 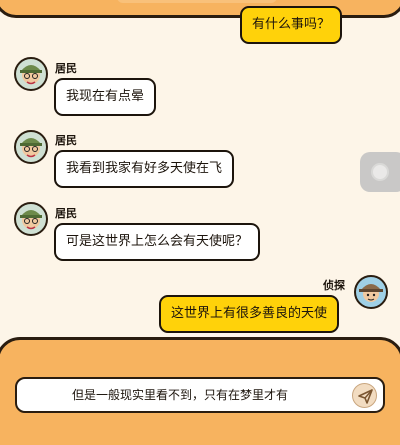 What do you see at coordinates (291, 25) in the screenshot?
I see `player-message-bubble: 有什么事吗？` at bounding box center [291, 25].